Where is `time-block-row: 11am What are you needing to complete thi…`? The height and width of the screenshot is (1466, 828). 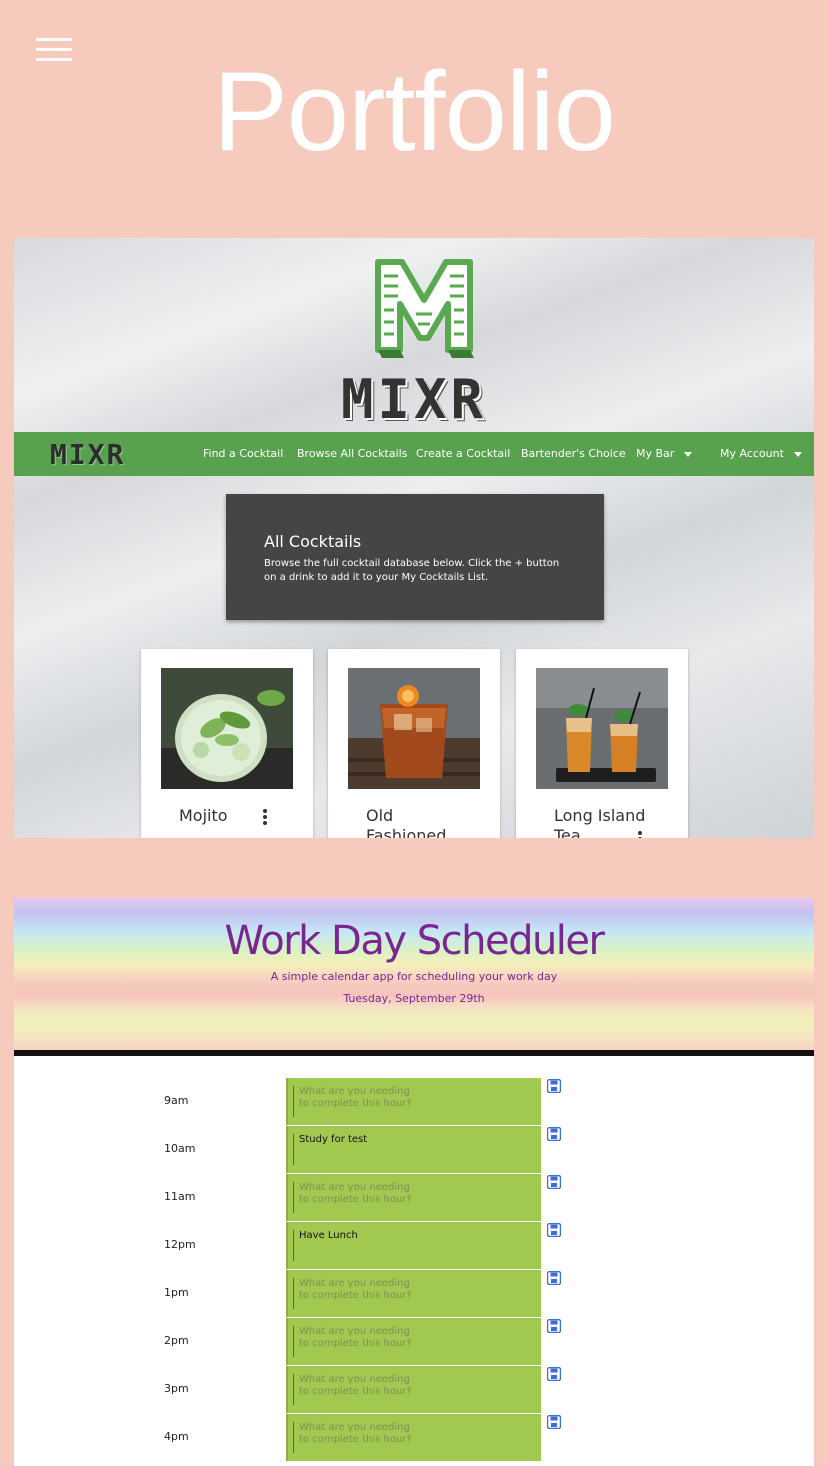
time-block-row: 11am What are you needing to complete thi… is located at coordinates (414, 1198).